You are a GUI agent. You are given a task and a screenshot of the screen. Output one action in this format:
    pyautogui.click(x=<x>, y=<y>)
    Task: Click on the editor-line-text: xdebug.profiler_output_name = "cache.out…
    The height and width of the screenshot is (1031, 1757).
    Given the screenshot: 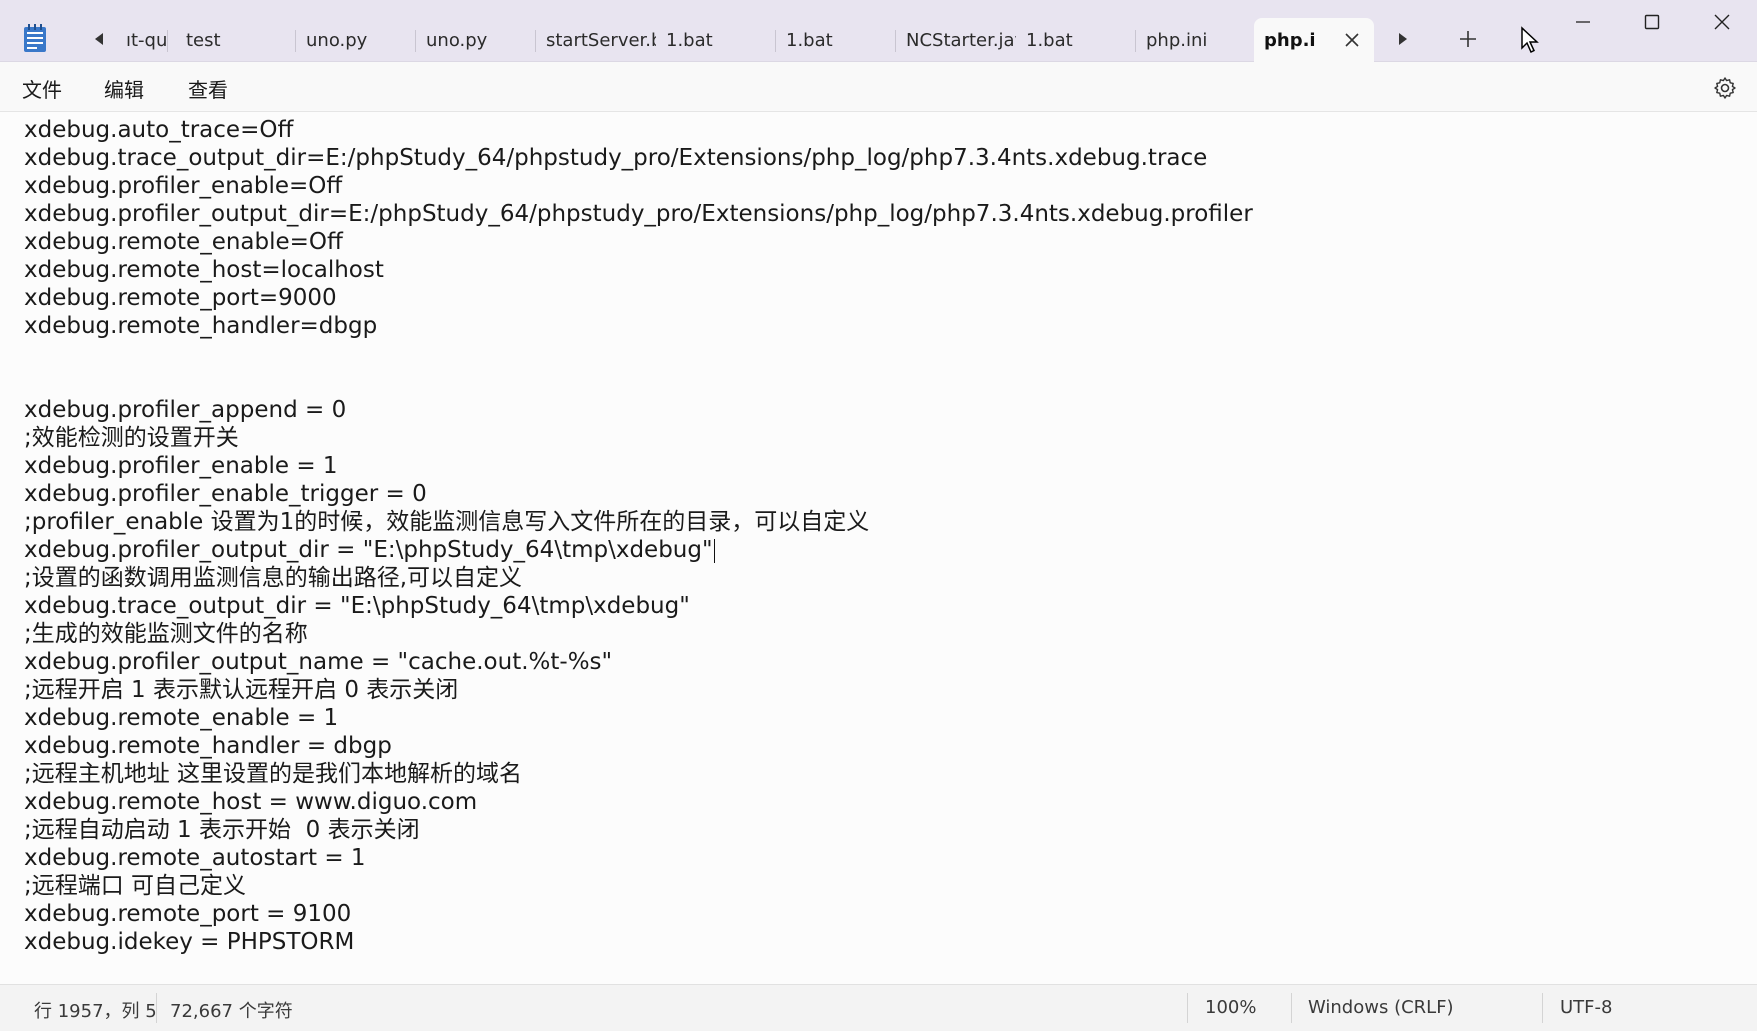 What is the action you would take?
    pyautogui.click(x=318, y=662)
    